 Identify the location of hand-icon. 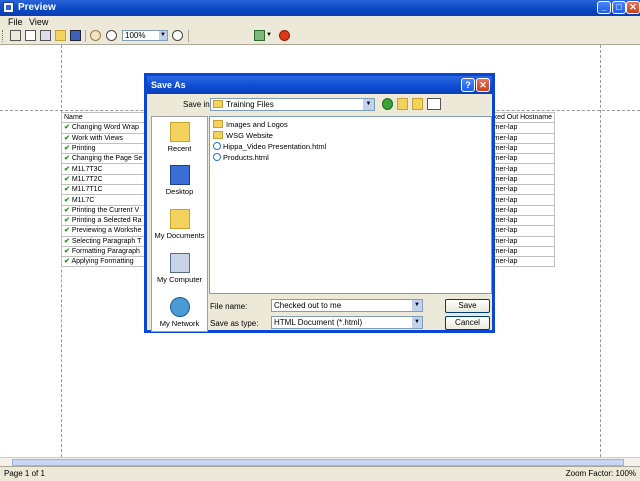
(95, 35).